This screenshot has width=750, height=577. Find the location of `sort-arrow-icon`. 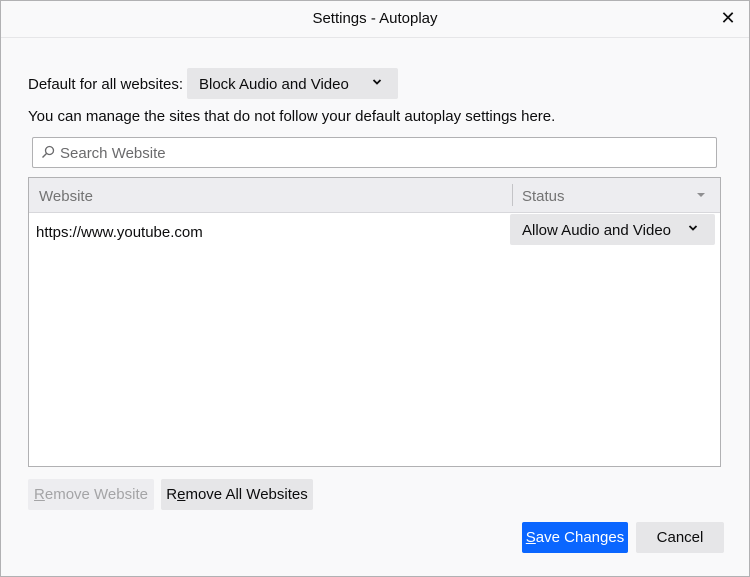

sort-arrow-icon is located at coordinates (701, 195).